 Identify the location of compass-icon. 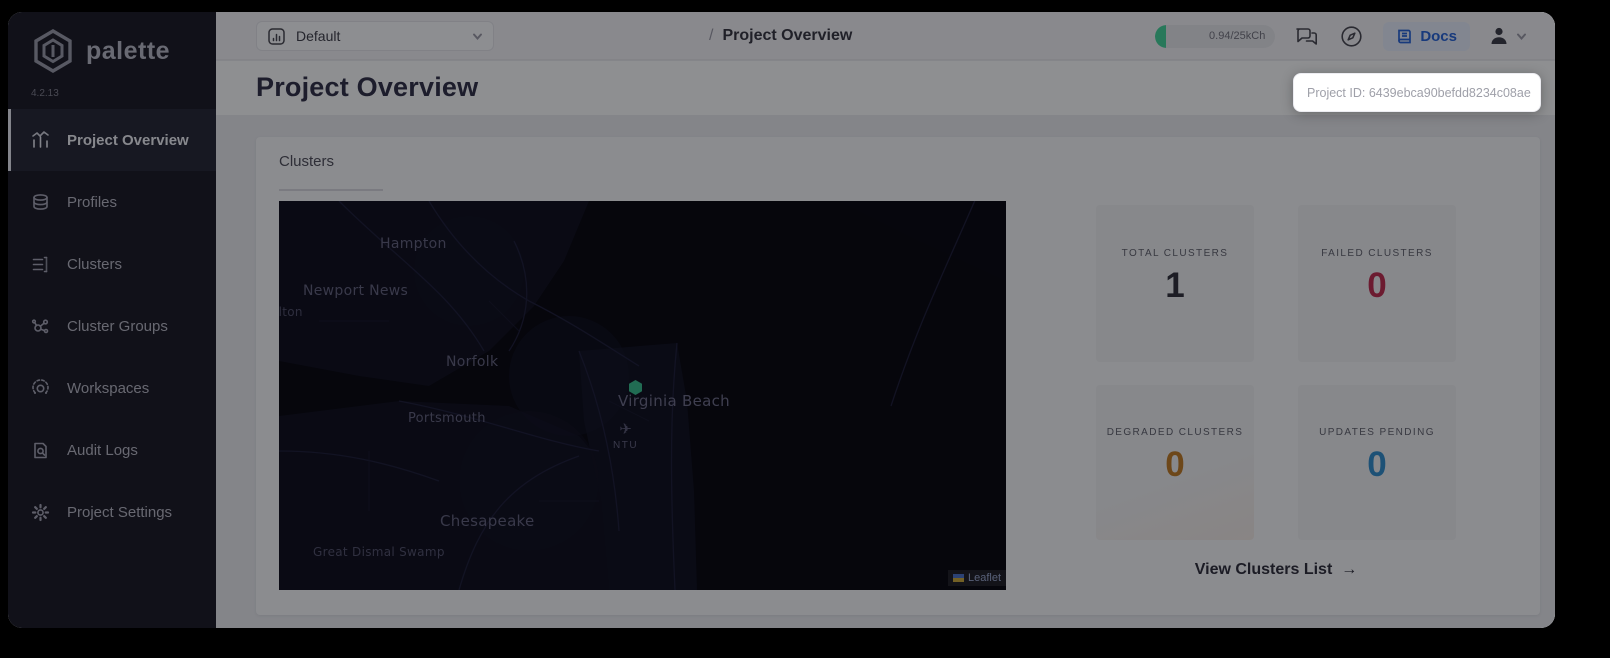
(1351, 36).